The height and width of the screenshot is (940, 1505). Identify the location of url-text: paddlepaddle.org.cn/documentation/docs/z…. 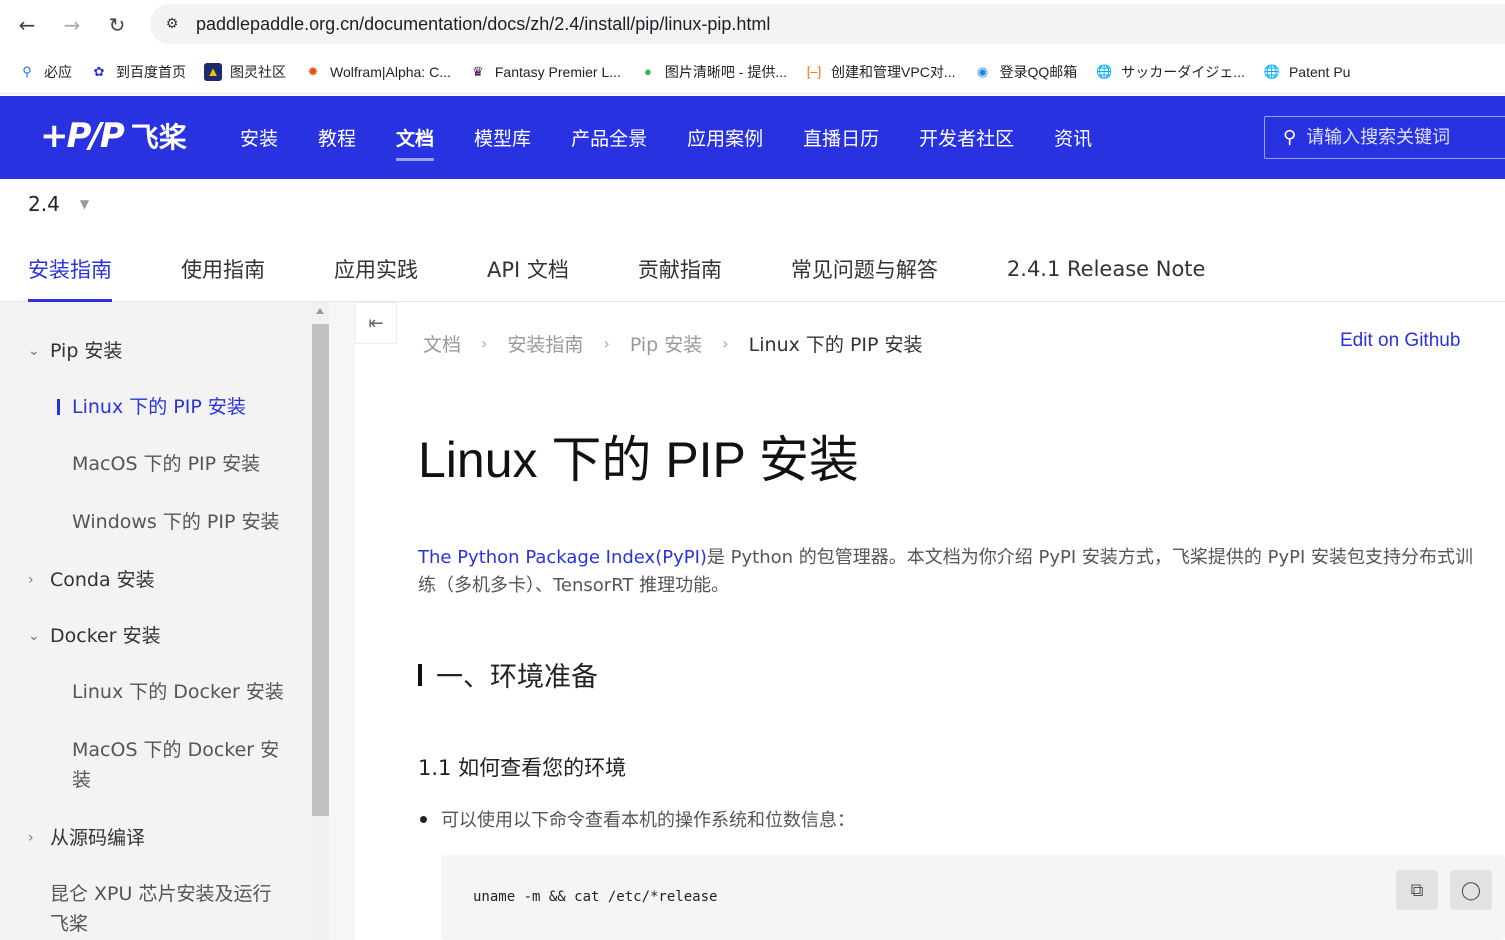
(483, 24).